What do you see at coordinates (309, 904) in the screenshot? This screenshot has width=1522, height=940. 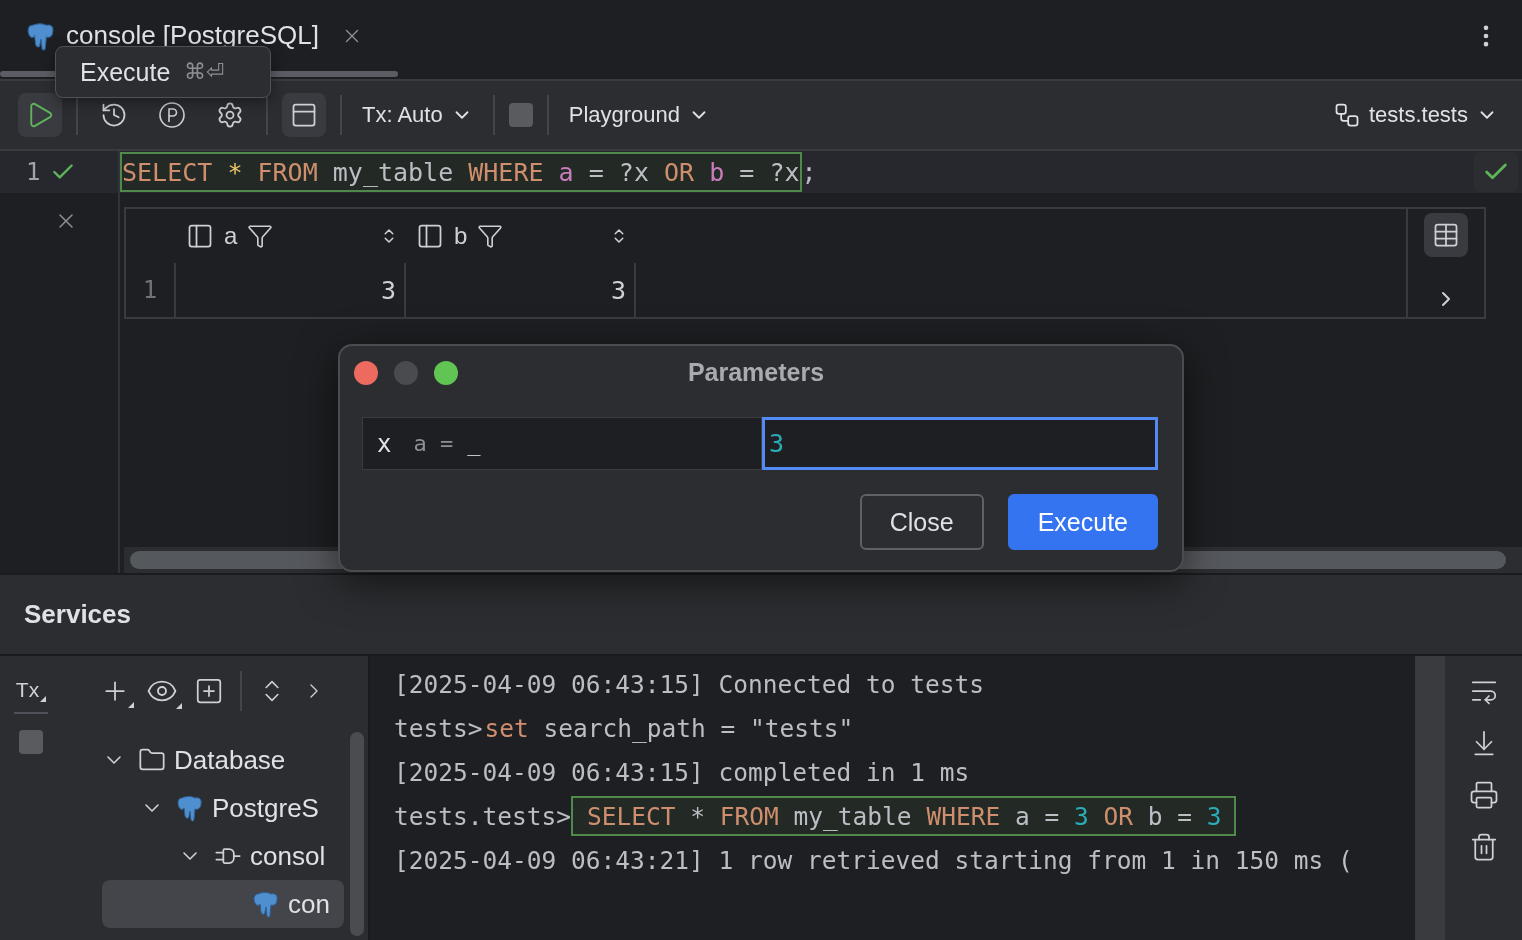 I see `tree-label: con` at bounding box center [309, 904].